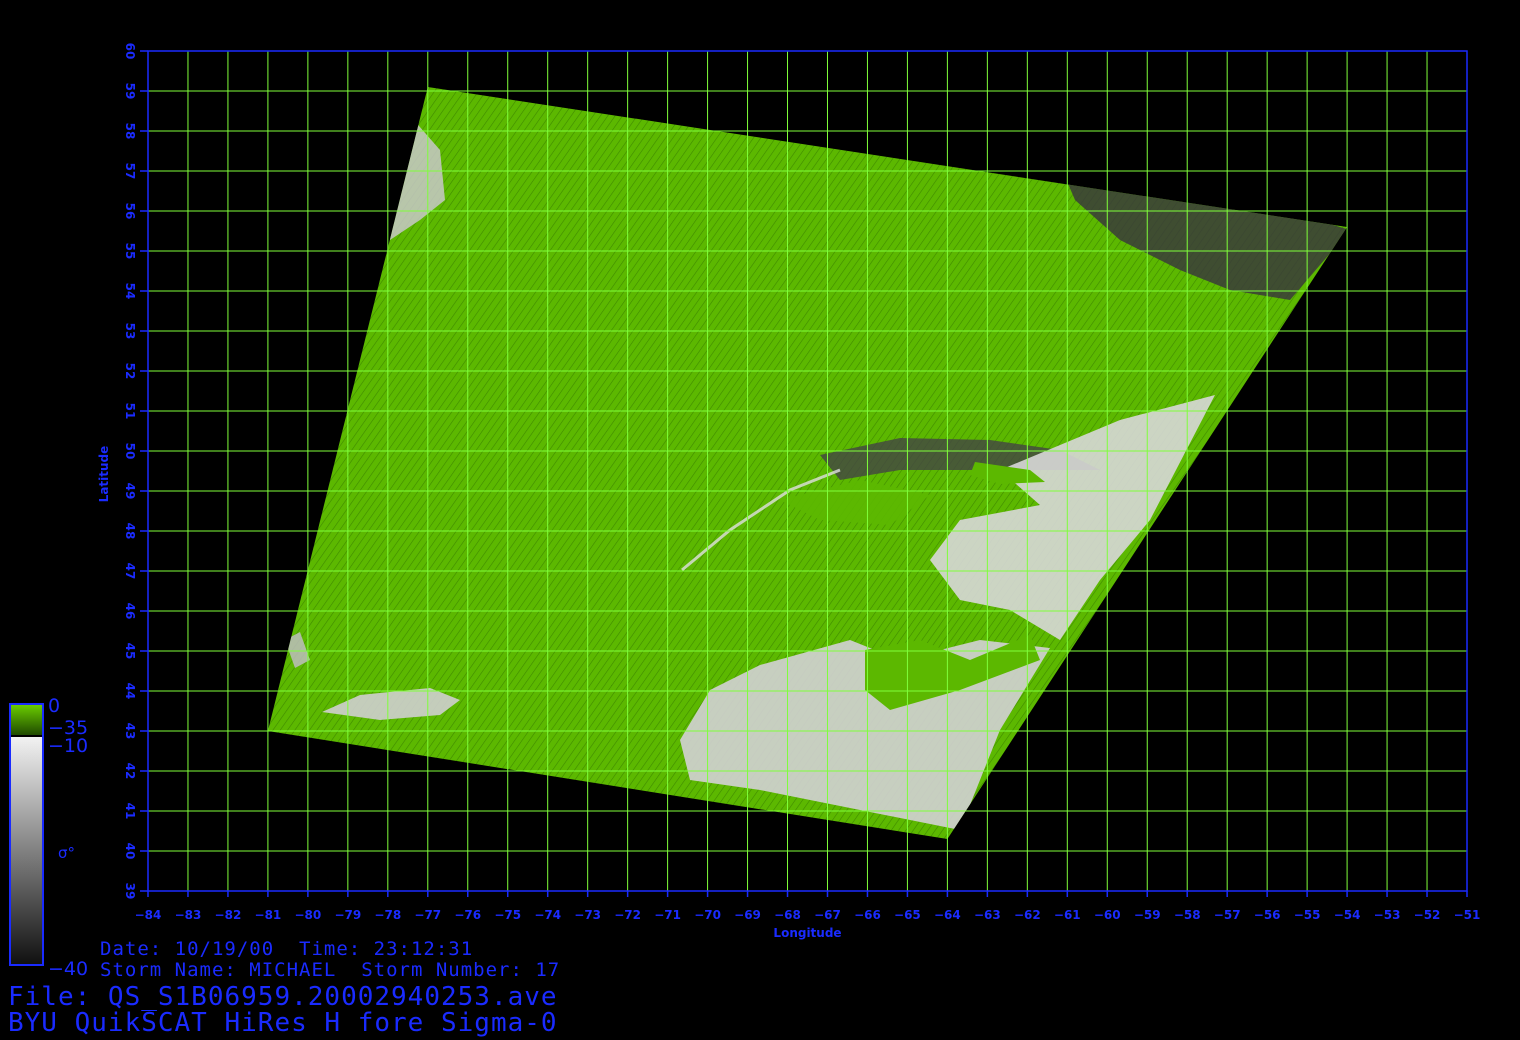  What do you see at coordinates (547, 915) in the screenshot?
I see `x-tick-label: −74` at bounding box center [547, 915].